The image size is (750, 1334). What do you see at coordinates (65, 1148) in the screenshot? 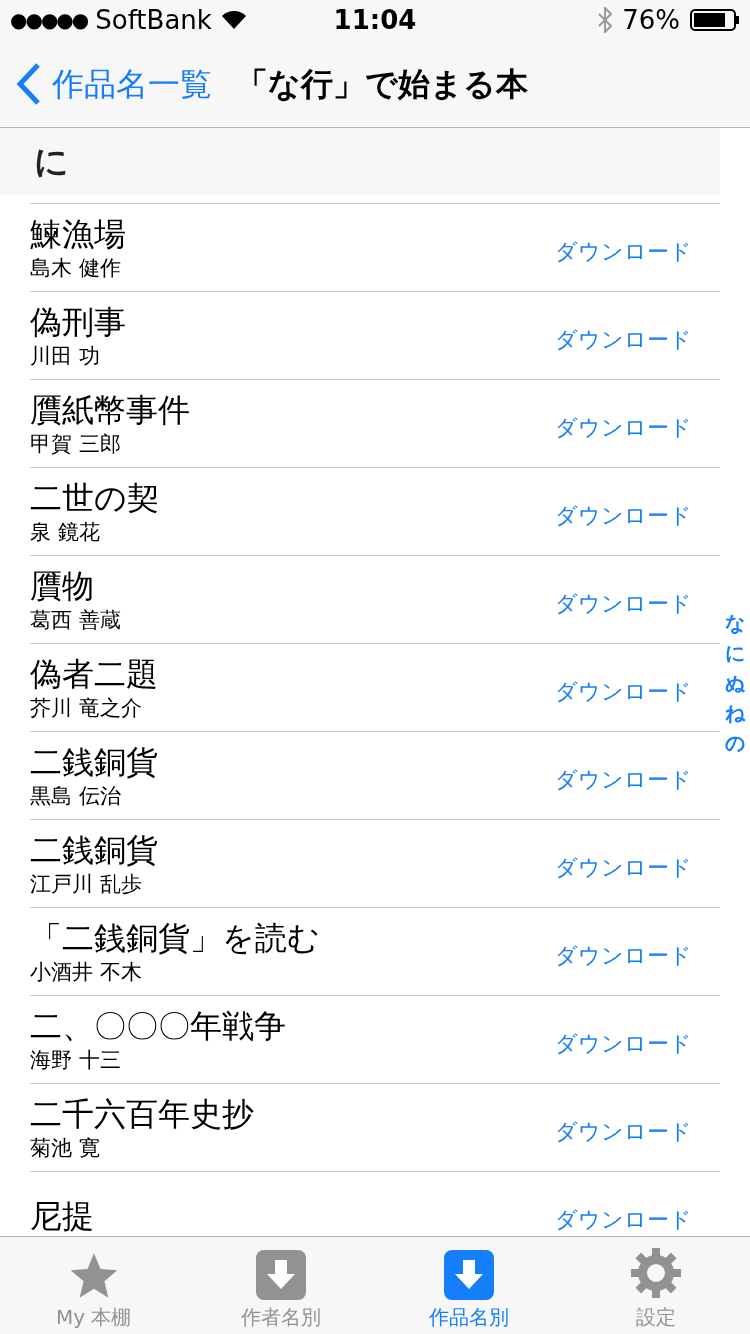
I see `author-name: 菊池 寛` at bounding box center [65, 1148].